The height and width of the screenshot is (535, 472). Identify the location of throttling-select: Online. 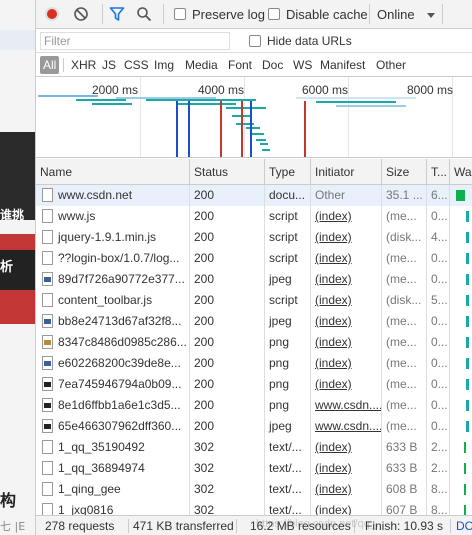
(396, 14).